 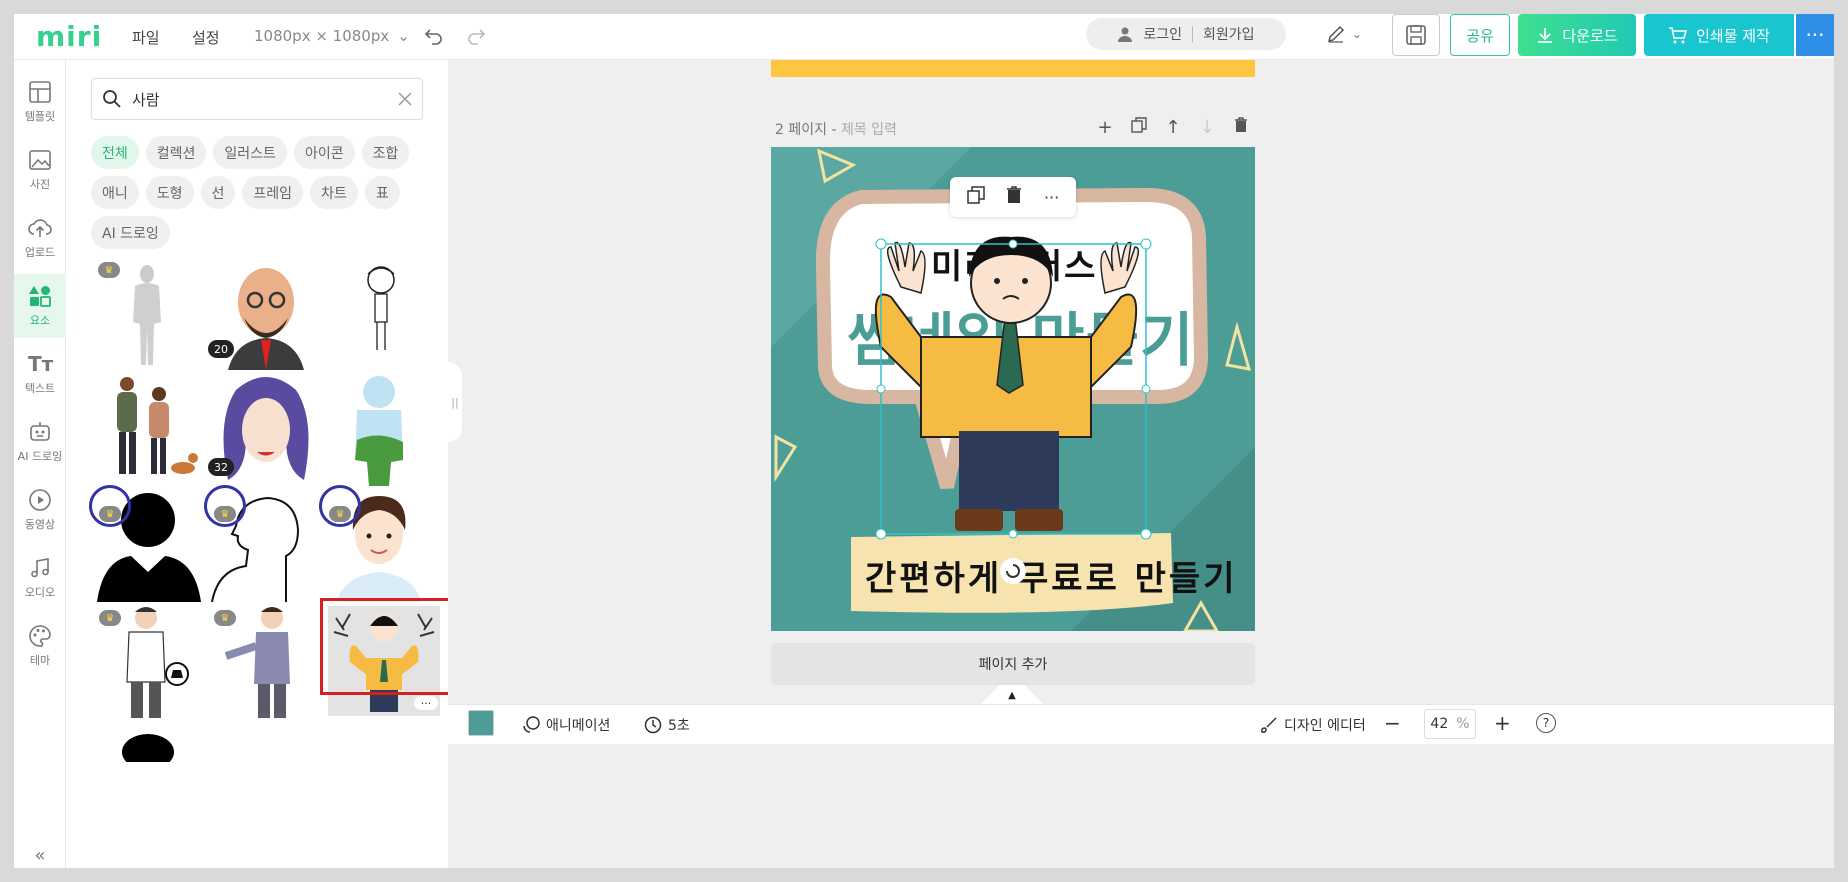 What do you see at coordinates (1392, 723) in the screenshot?
I see `zoom-out-icon: −` at bounding box center [1392, 723].